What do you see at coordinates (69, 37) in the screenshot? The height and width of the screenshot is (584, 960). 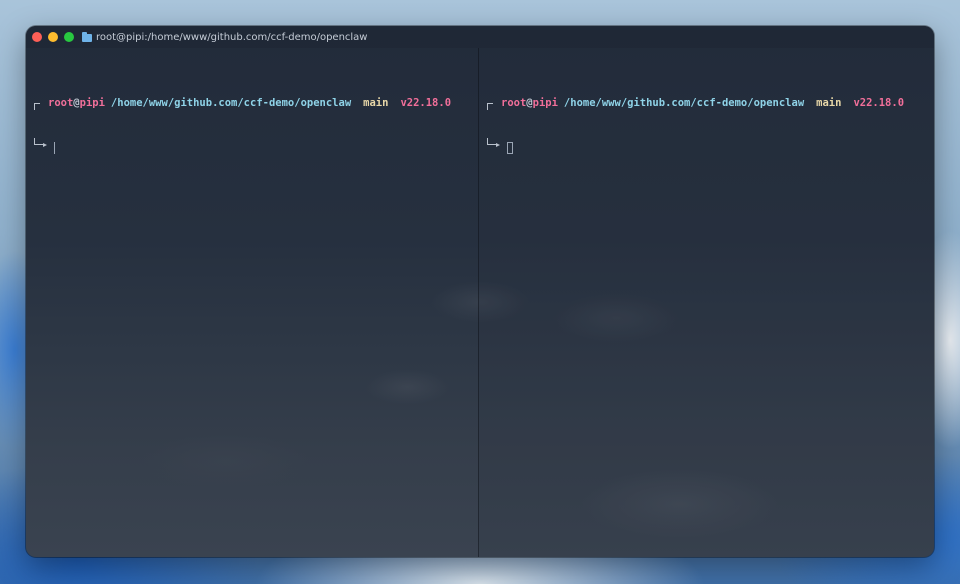 I see `maximize-button` at bounding box center [69, 37].